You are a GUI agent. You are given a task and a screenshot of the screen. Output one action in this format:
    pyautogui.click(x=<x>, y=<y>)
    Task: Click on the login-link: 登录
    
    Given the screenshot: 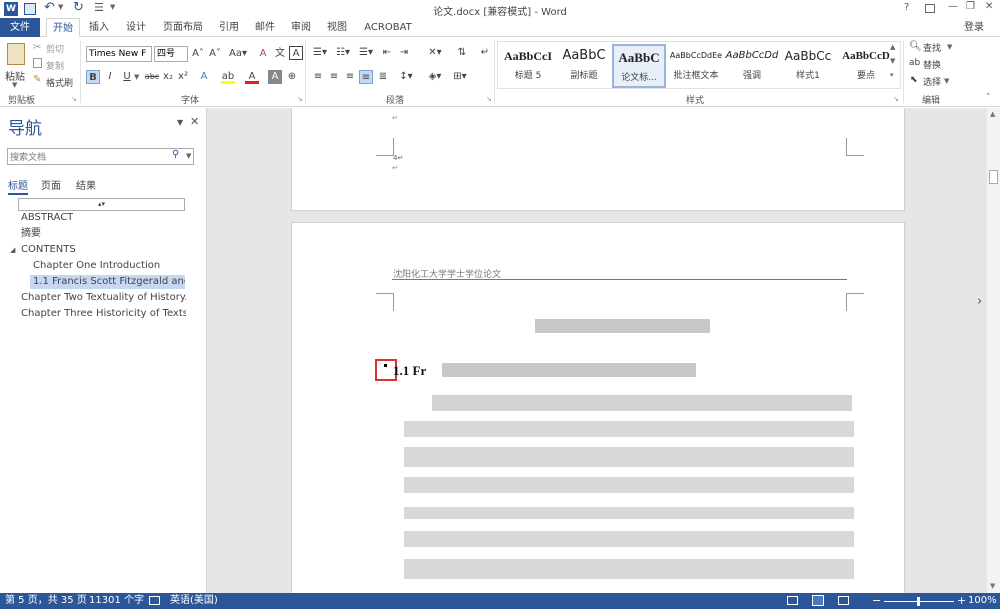 What is the action you would take?
    pyautogui.click(x=974, y=27)
    